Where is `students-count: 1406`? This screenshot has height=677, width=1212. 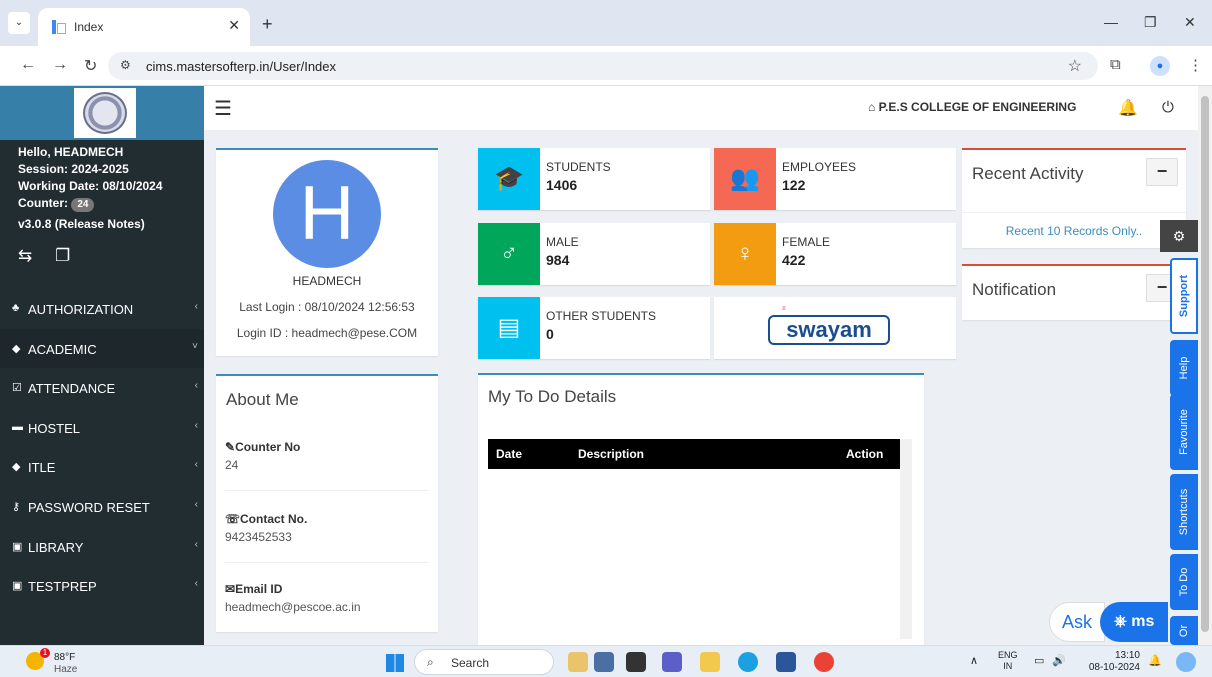 students-count: 1406 is located at coordinates (562, 185).